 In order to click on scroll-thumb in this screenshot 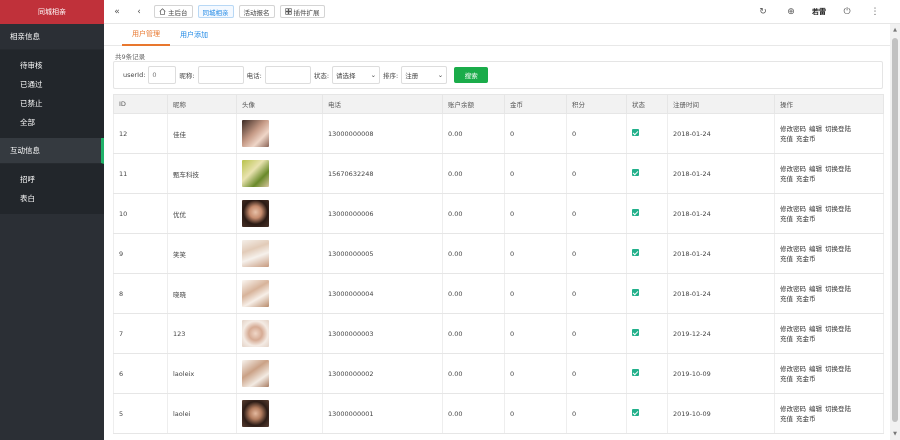, I will do `click(895, 230)`.